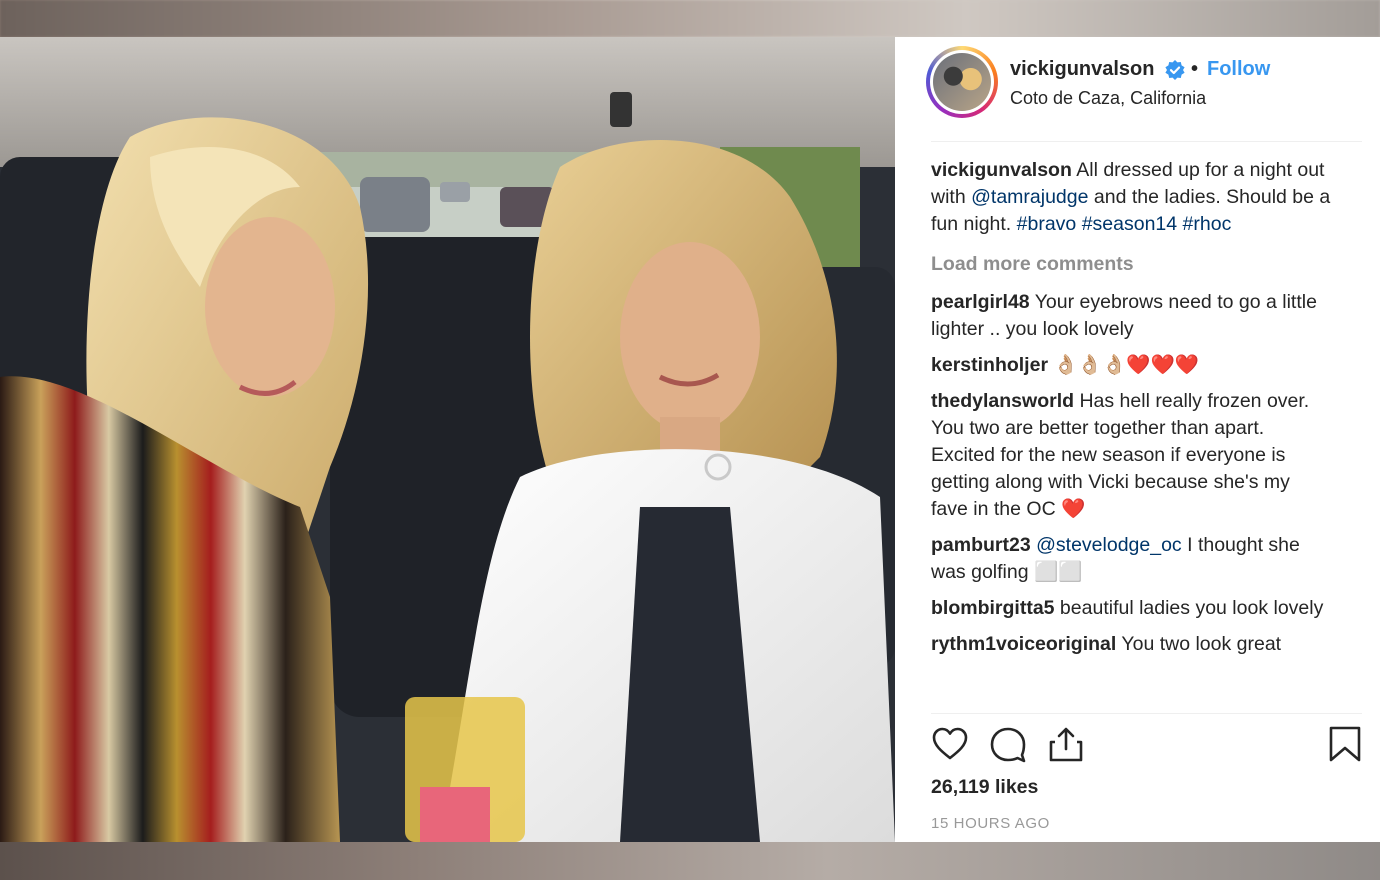 The width and height of the screenshot is (1380, 880). I want to click on comment-username: blombirgitta5, so click(993, 608).